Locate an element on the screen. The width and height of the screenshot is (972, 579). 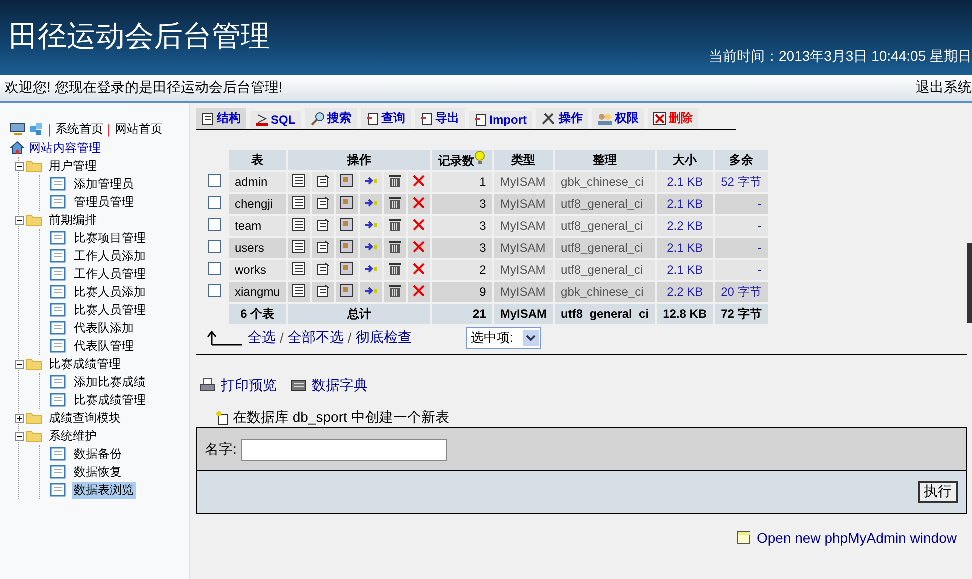
tree-root-link: 网站内容管理 is located at coordinates (65, 148).